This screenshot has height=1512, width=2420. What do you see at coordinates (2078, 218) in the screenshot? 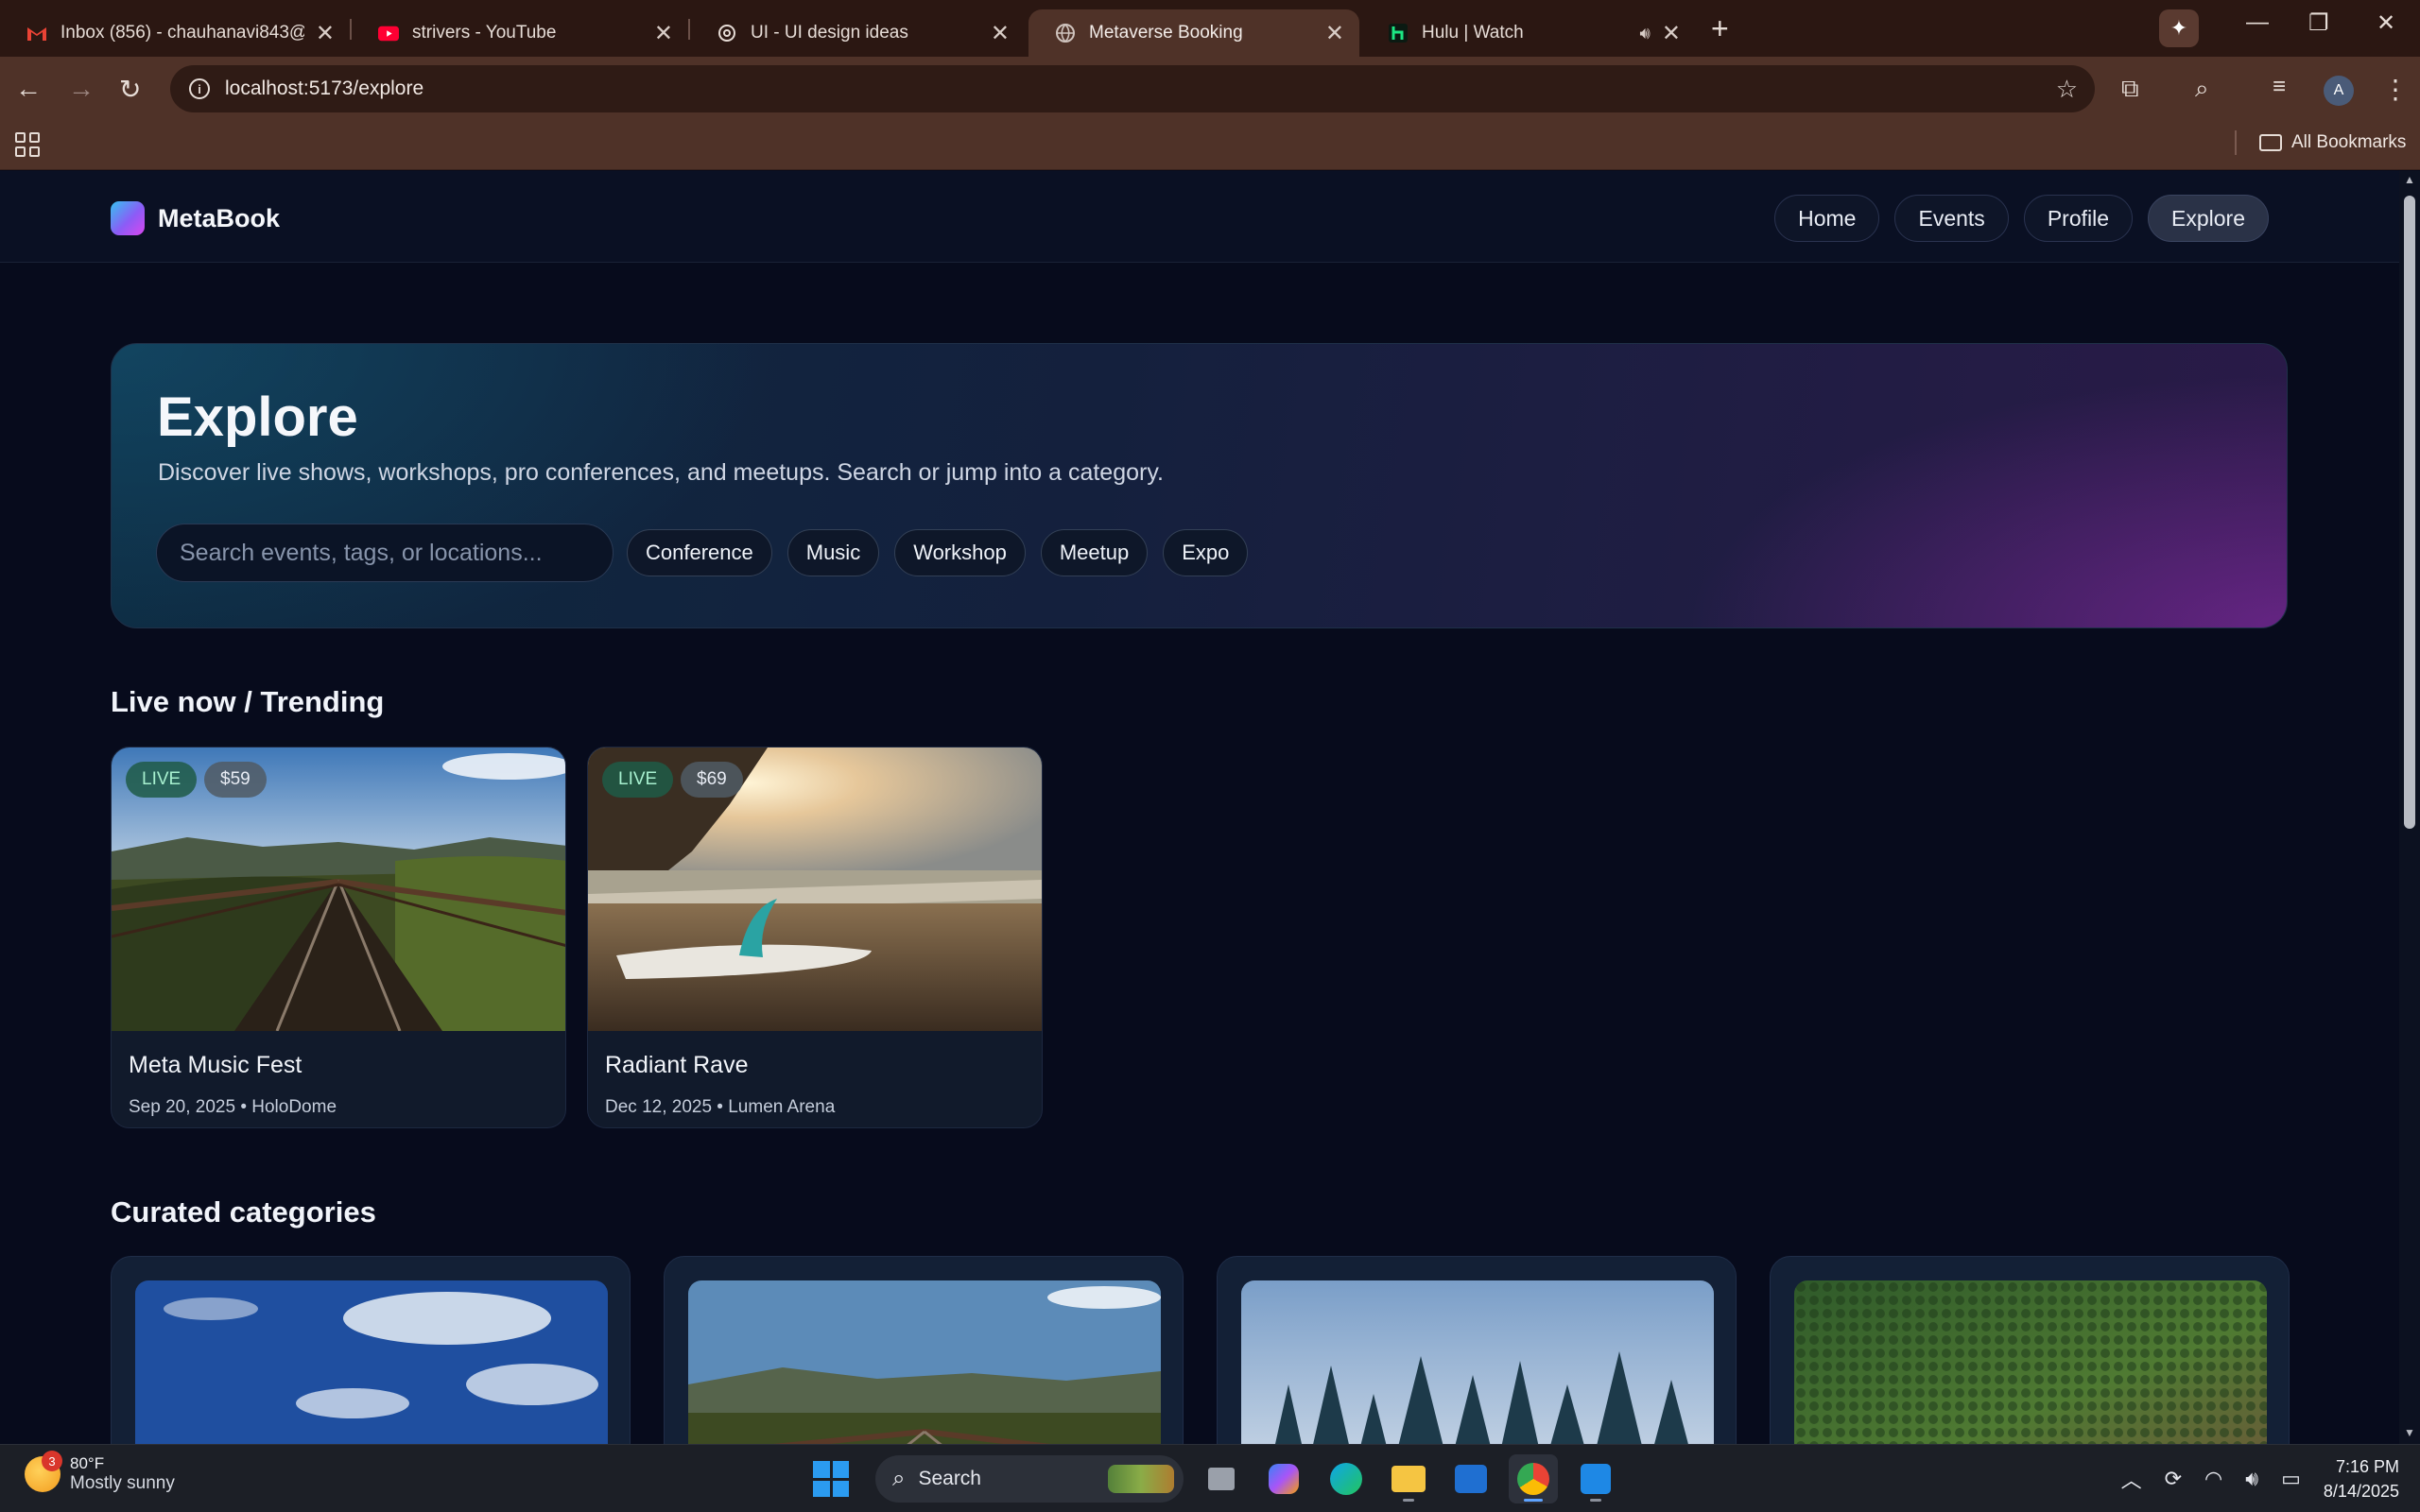
I see `nav-profile: Profile` at bounding box center [2078, 218].